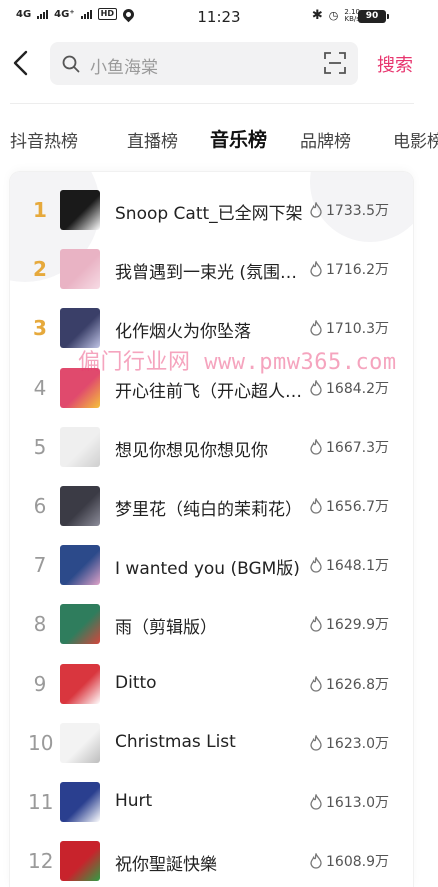 This screenshot has width=438, height=887. I want to click on ranking-row: 7 I wanted you (BGM版) 1648.1万, so click(211, 566).